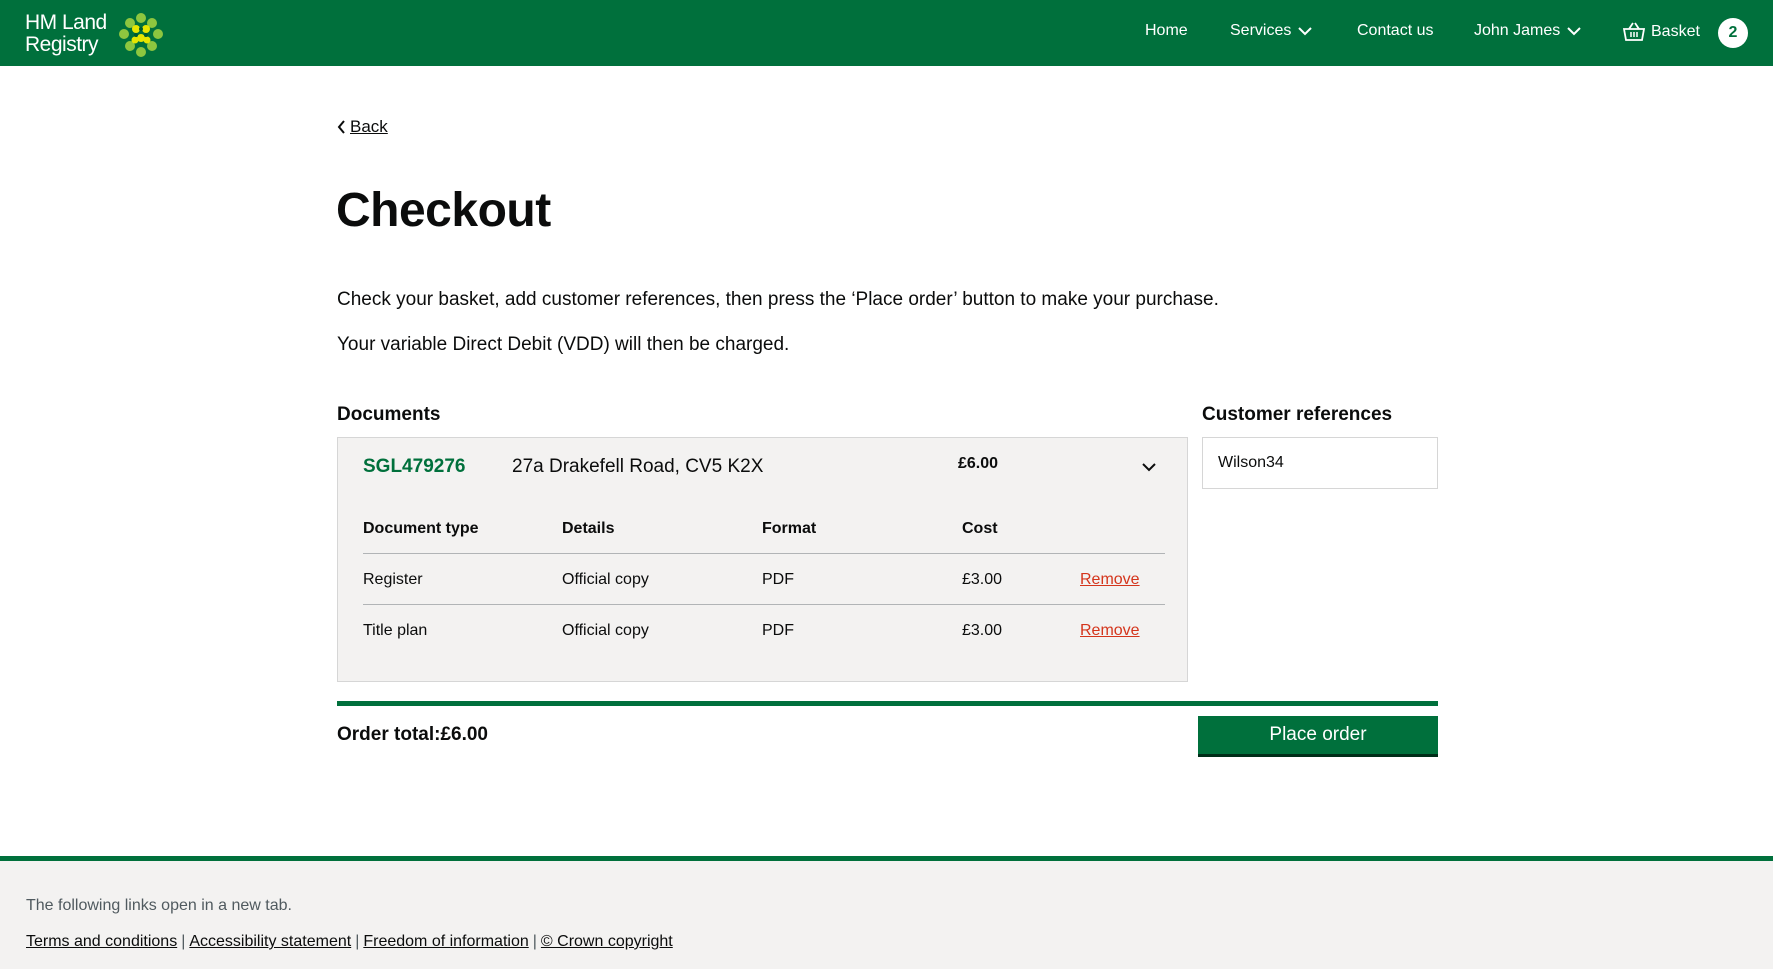  What do you see at coordinates (638, 466) in the screenshot?
I see `property-address: 27a Drakefell Road, CV5 K2X` at bounding box center [638, 466].